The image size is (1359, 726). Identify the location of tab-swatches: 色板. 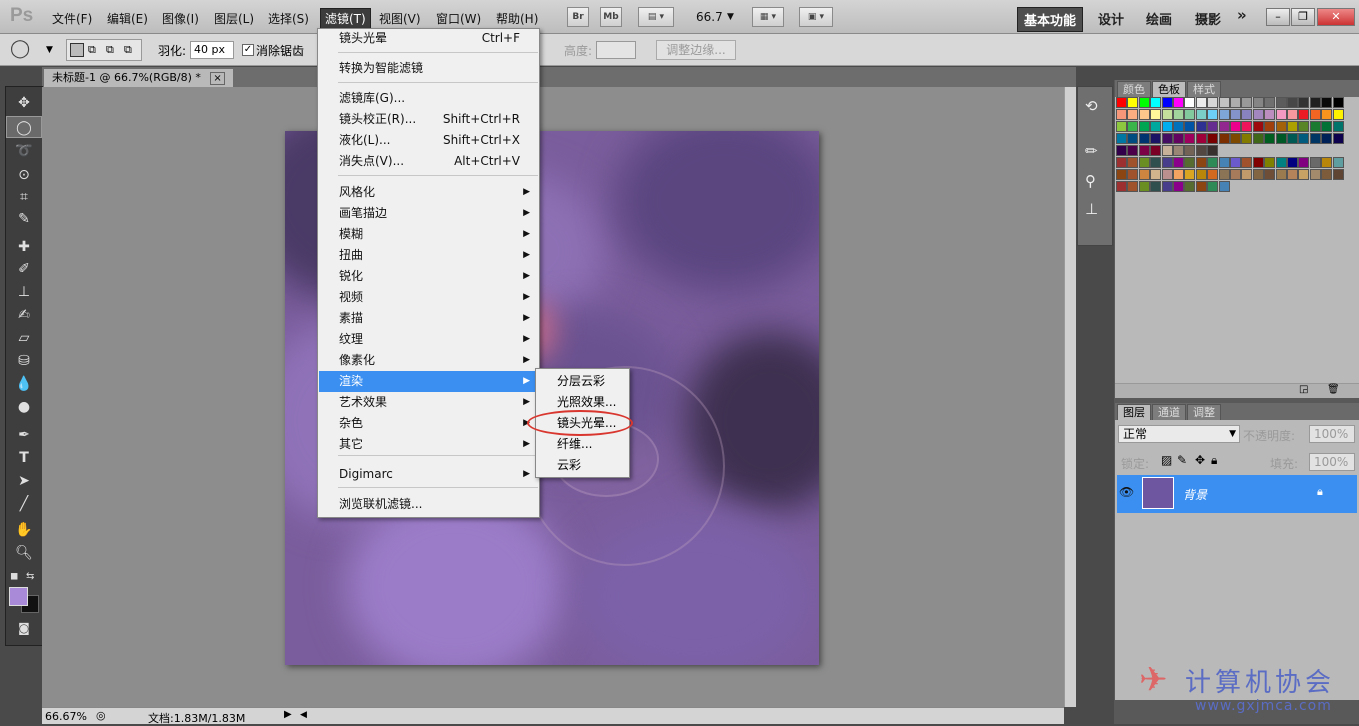
(1169, 89).